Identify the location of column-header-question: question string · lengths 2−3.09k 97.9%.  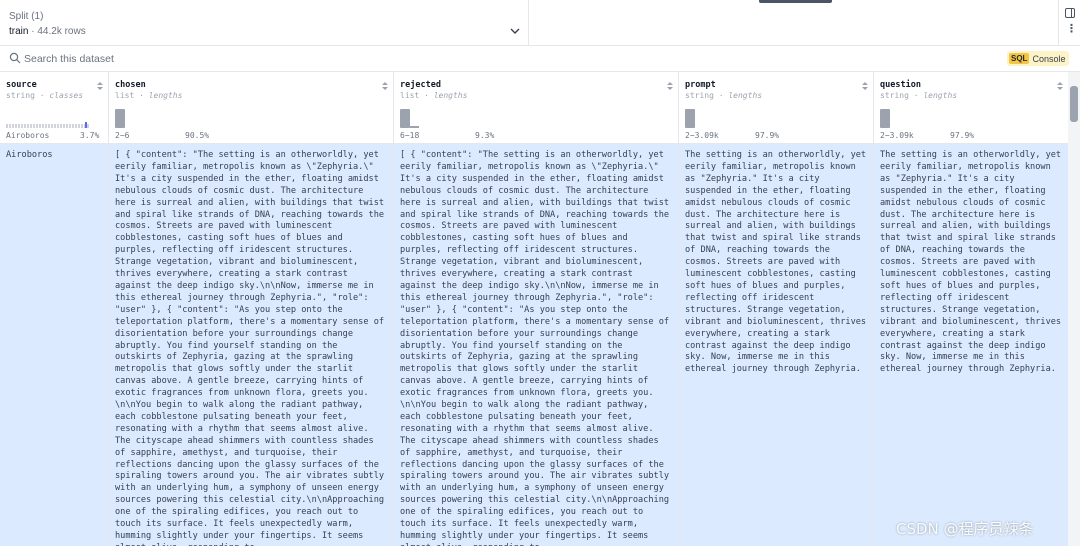
(971, 108).